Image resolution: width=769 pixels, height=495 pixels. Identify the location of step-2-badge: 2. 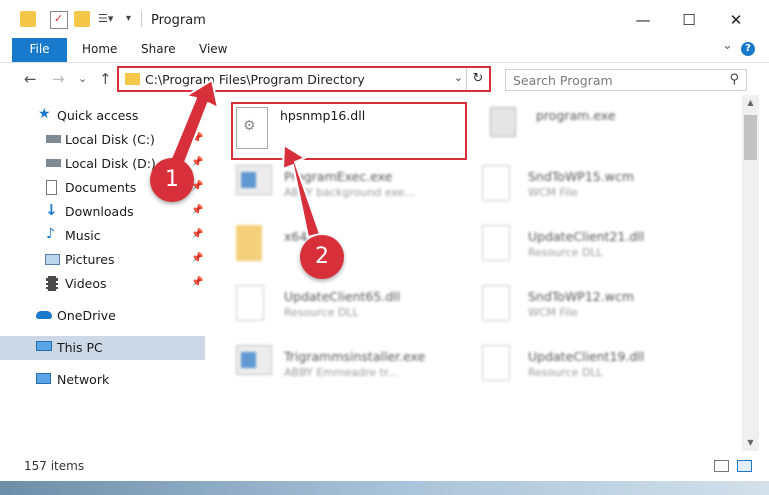
(322, 257).